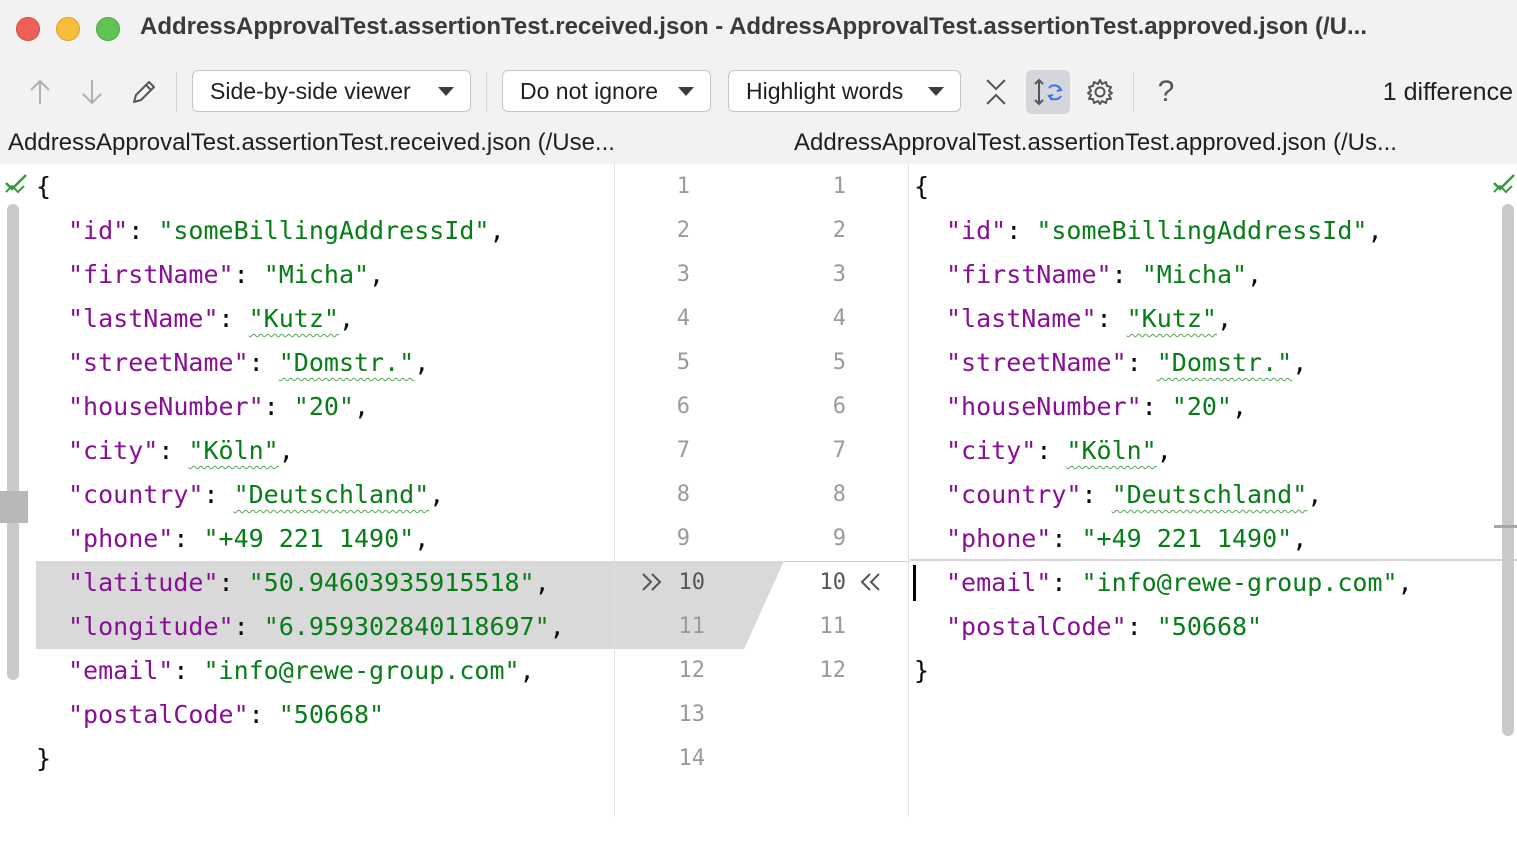 This screenshot has height=841, width=1517. I want to click on code-line-changed: "latitude": "50.94603935915518",, so click(309, 582).